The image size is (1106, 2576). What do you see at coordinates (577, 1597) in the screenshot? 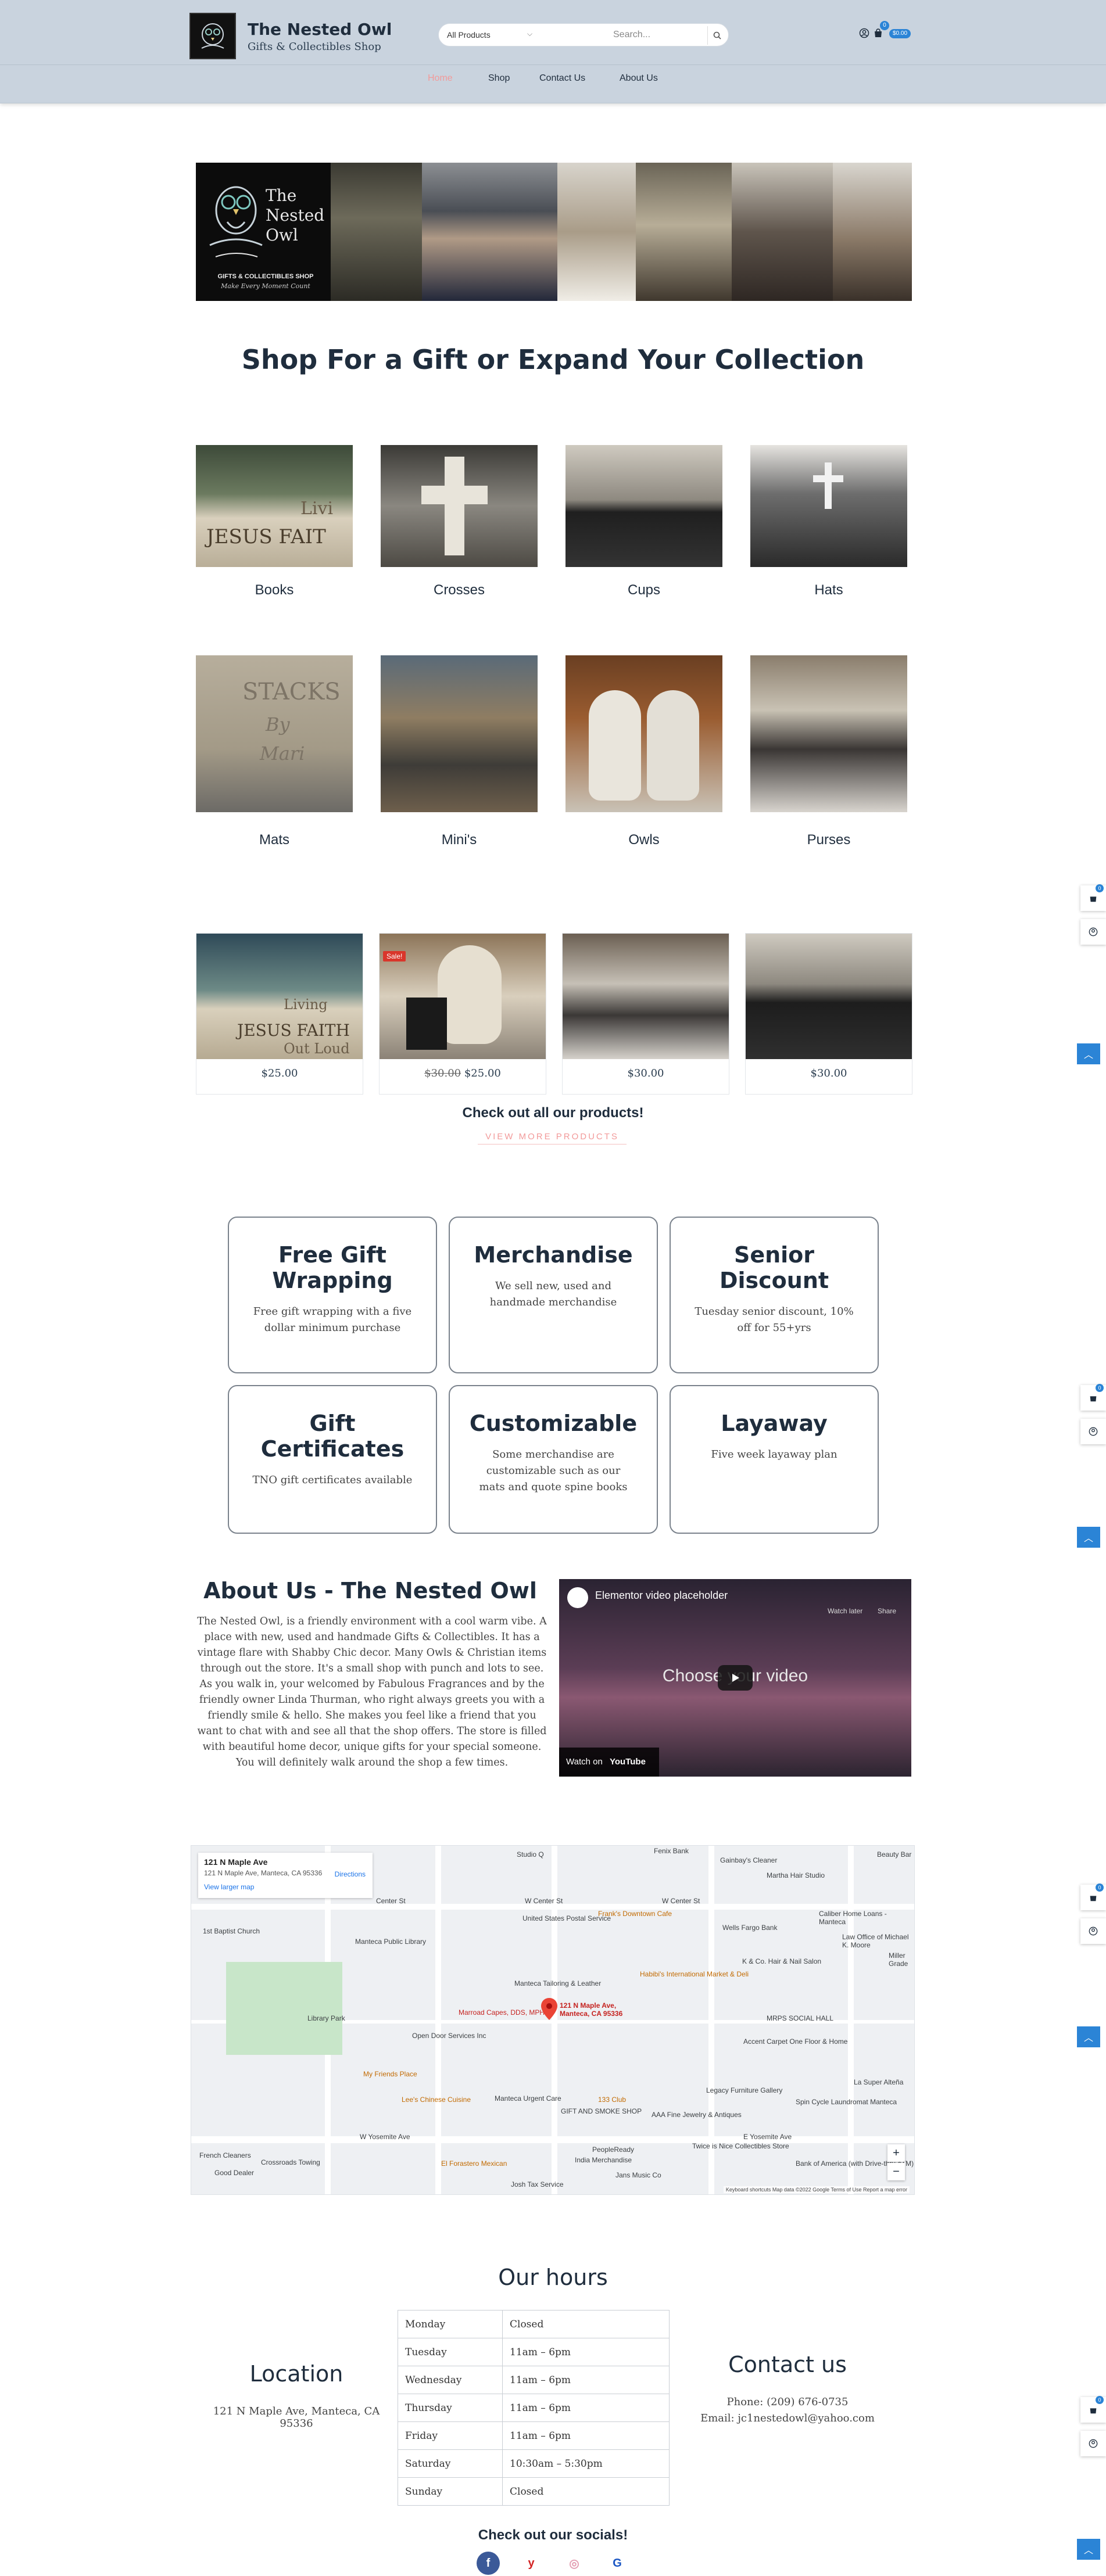
I see `channel-avatar` at bounding box center [577, 1597].